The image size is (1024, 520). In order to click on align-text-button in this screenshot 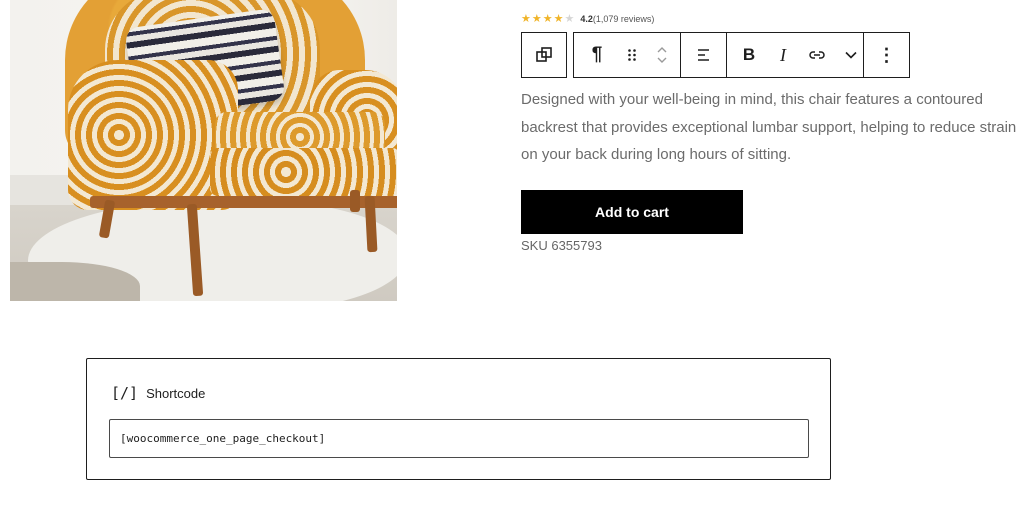, I will do `click(703, 55)`.